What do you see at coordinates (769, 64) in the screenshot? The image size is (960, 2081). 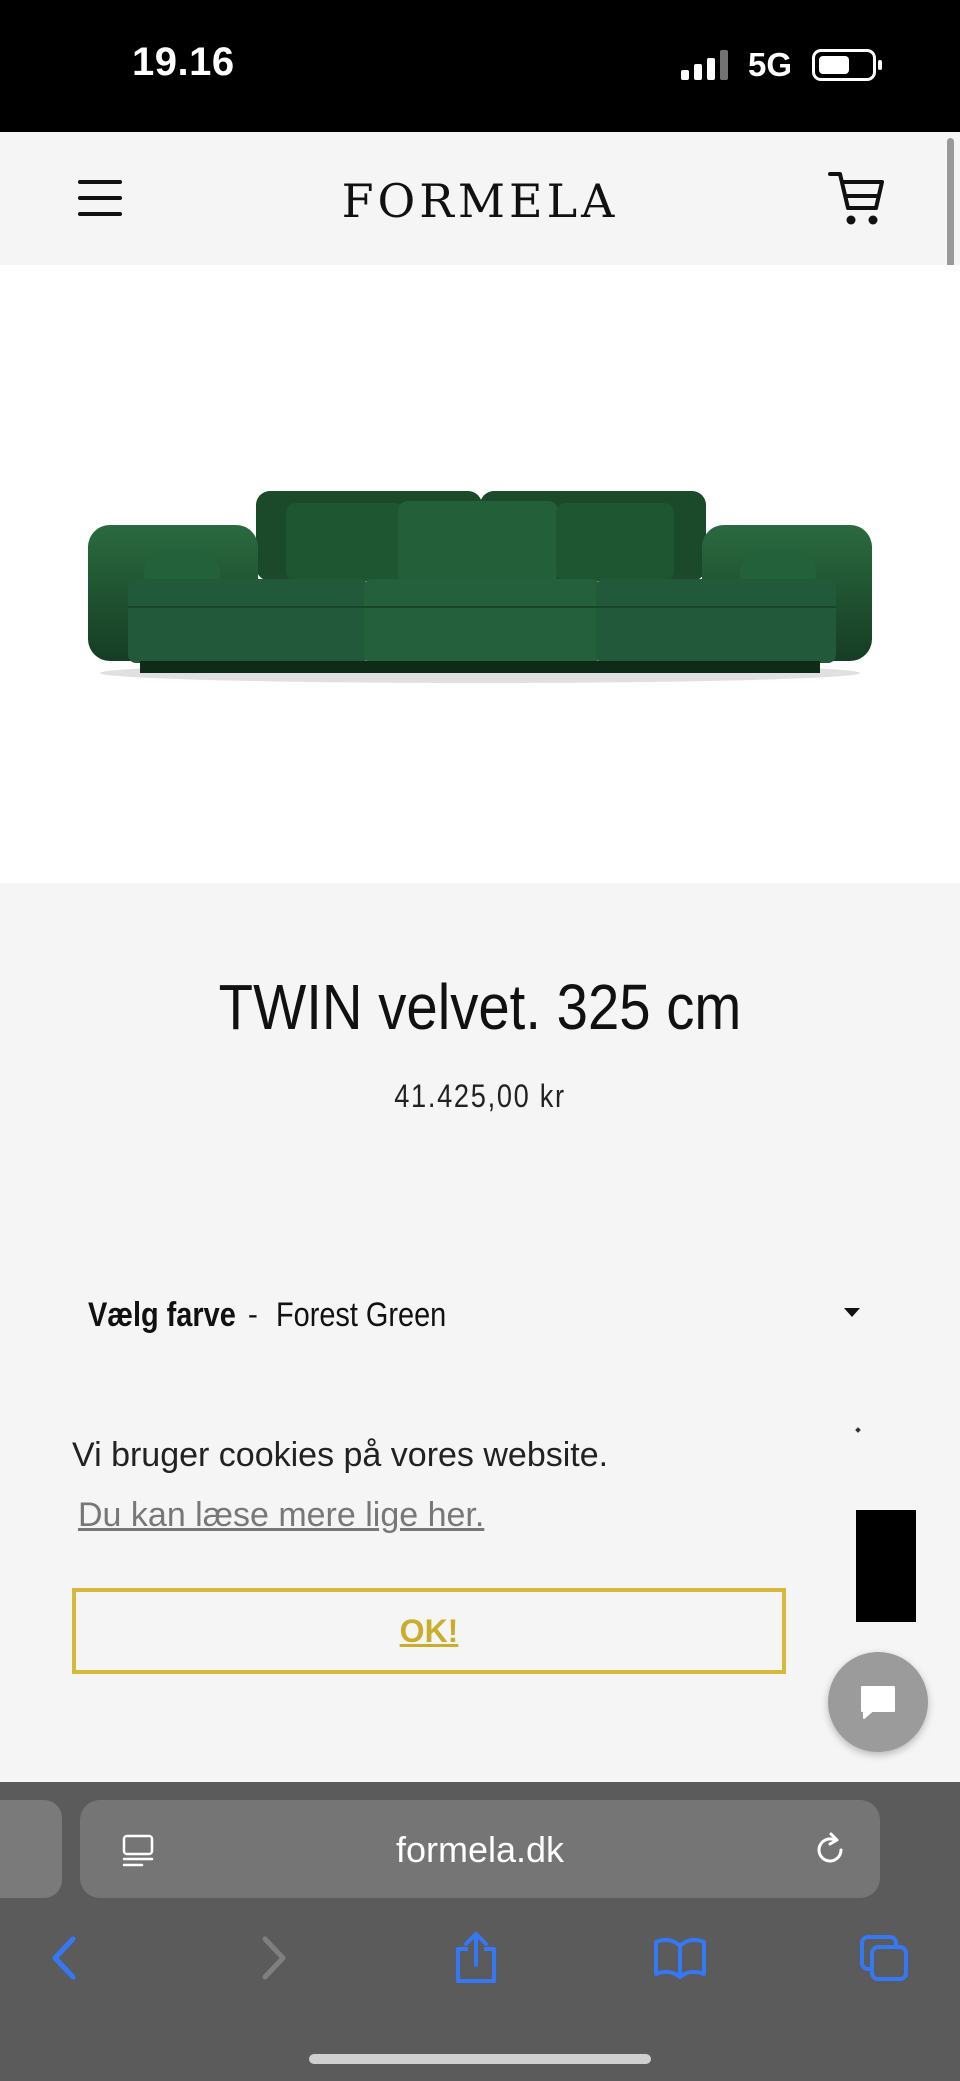 I see `network-type: 5G` at bounding box center [769, 64].